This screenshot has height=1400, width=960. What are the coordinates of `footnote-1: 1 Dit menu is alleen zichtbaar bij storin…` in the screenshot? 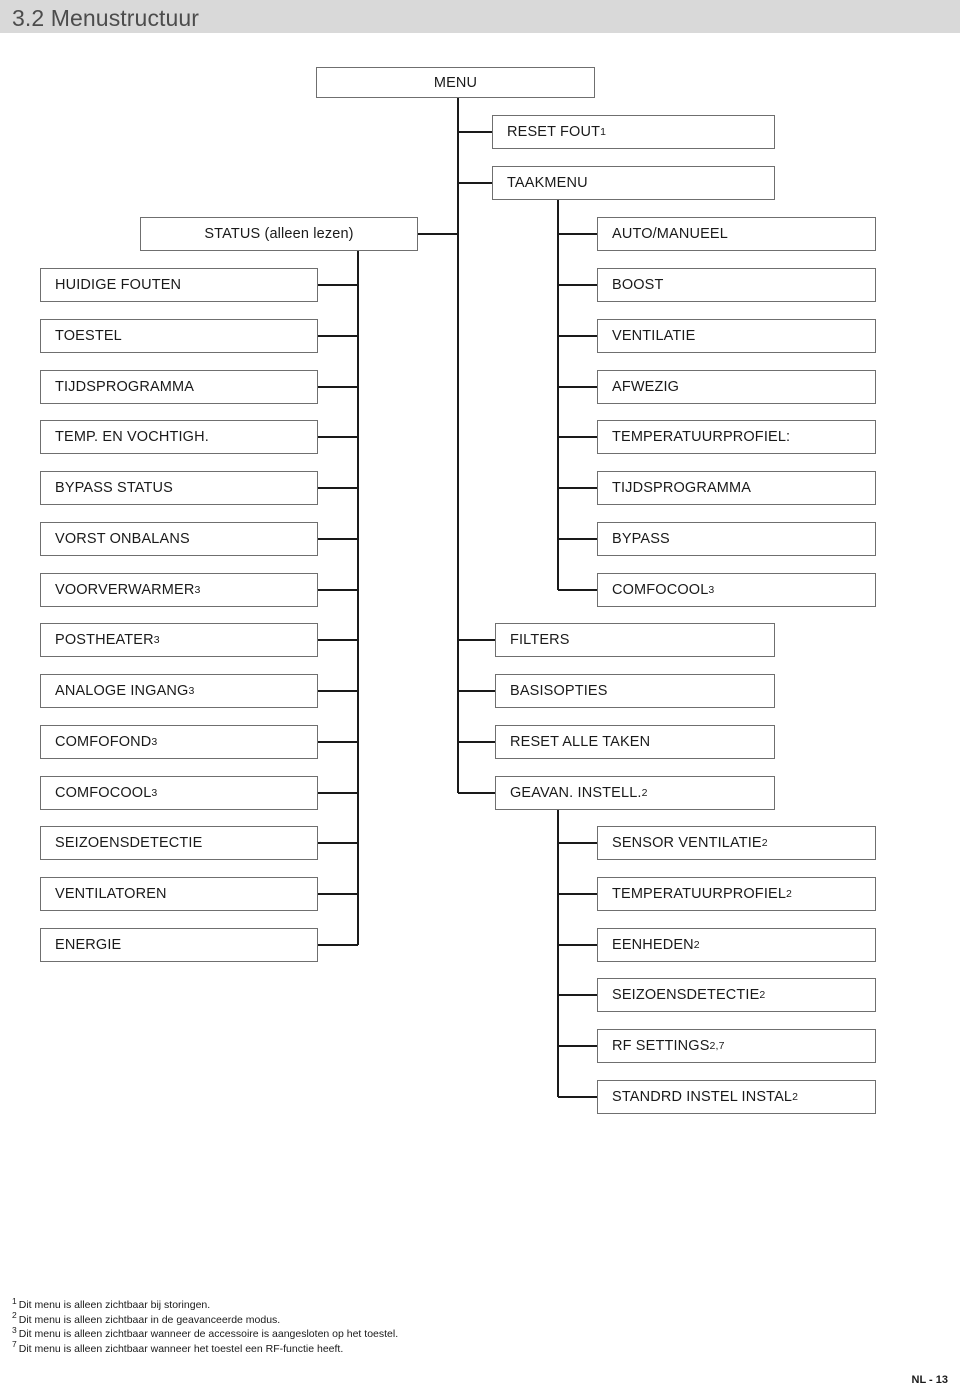 It's located at (362, 1304).